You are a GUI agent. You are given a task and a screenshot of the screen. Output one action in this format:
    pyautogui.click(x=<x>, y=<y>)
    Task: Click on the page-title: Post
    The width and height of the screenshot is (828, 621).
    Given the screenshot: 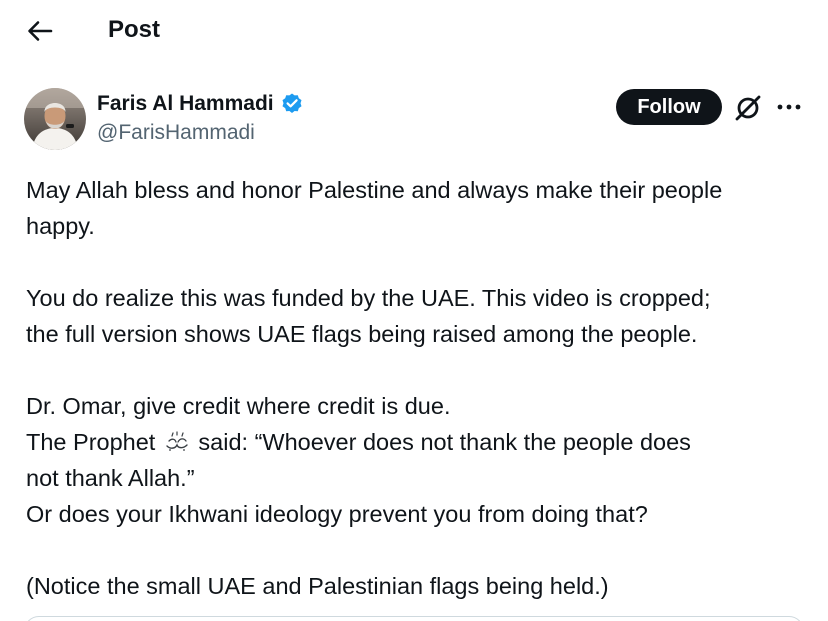 What is the action you would take?
    pyautogui.click(x=134, y=29)
    